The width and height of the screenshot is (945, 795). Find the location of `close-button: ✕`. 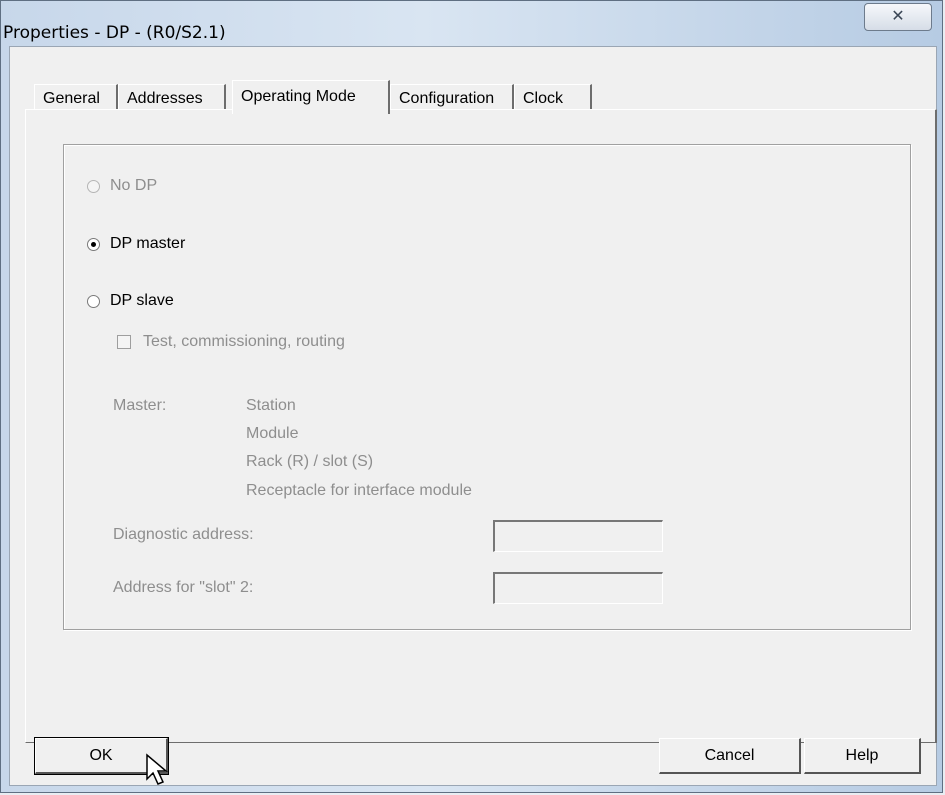

close-button: ✕ is located at coordinates (898, 17).